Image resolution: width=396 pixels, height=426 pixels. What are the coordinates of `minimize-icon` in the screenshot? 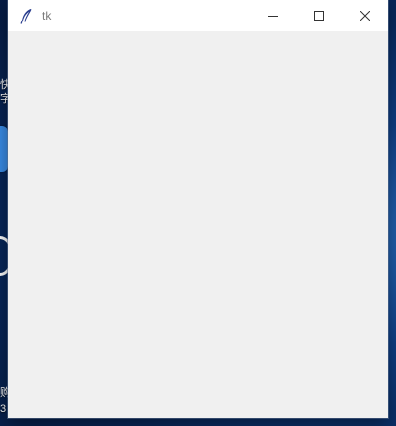 It's located at (273, 16).